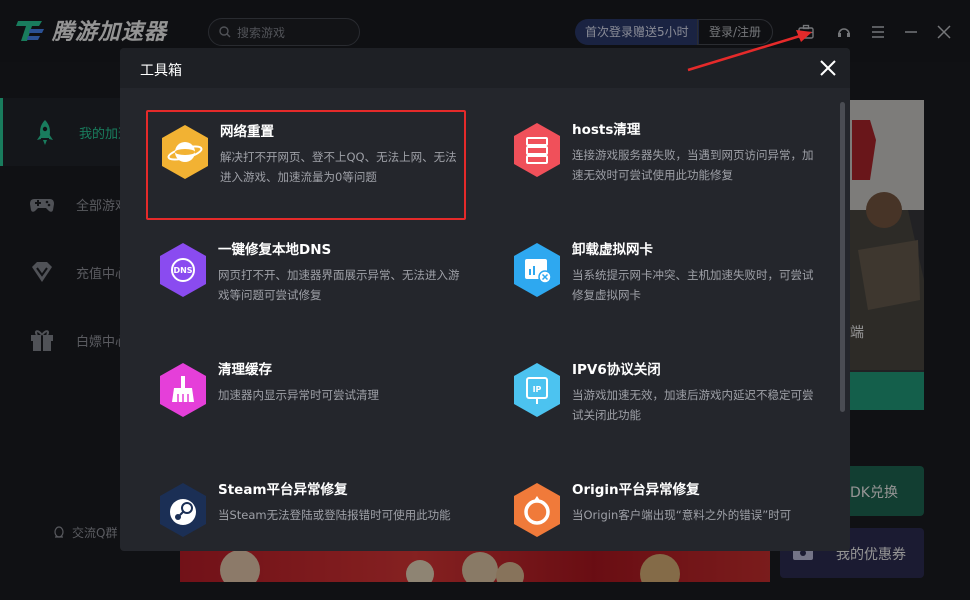  I want to click on tool-name: Origin平台异常修复, so click(636, 490).